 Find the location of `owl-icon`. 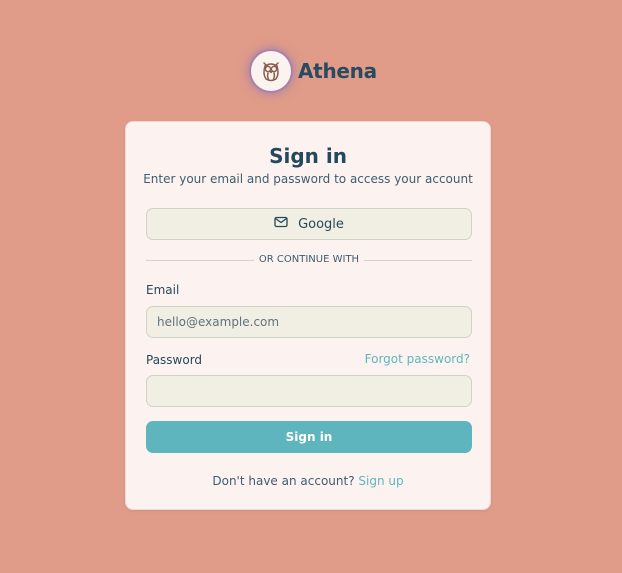

owl-icon is located at coordinates (271, 71).